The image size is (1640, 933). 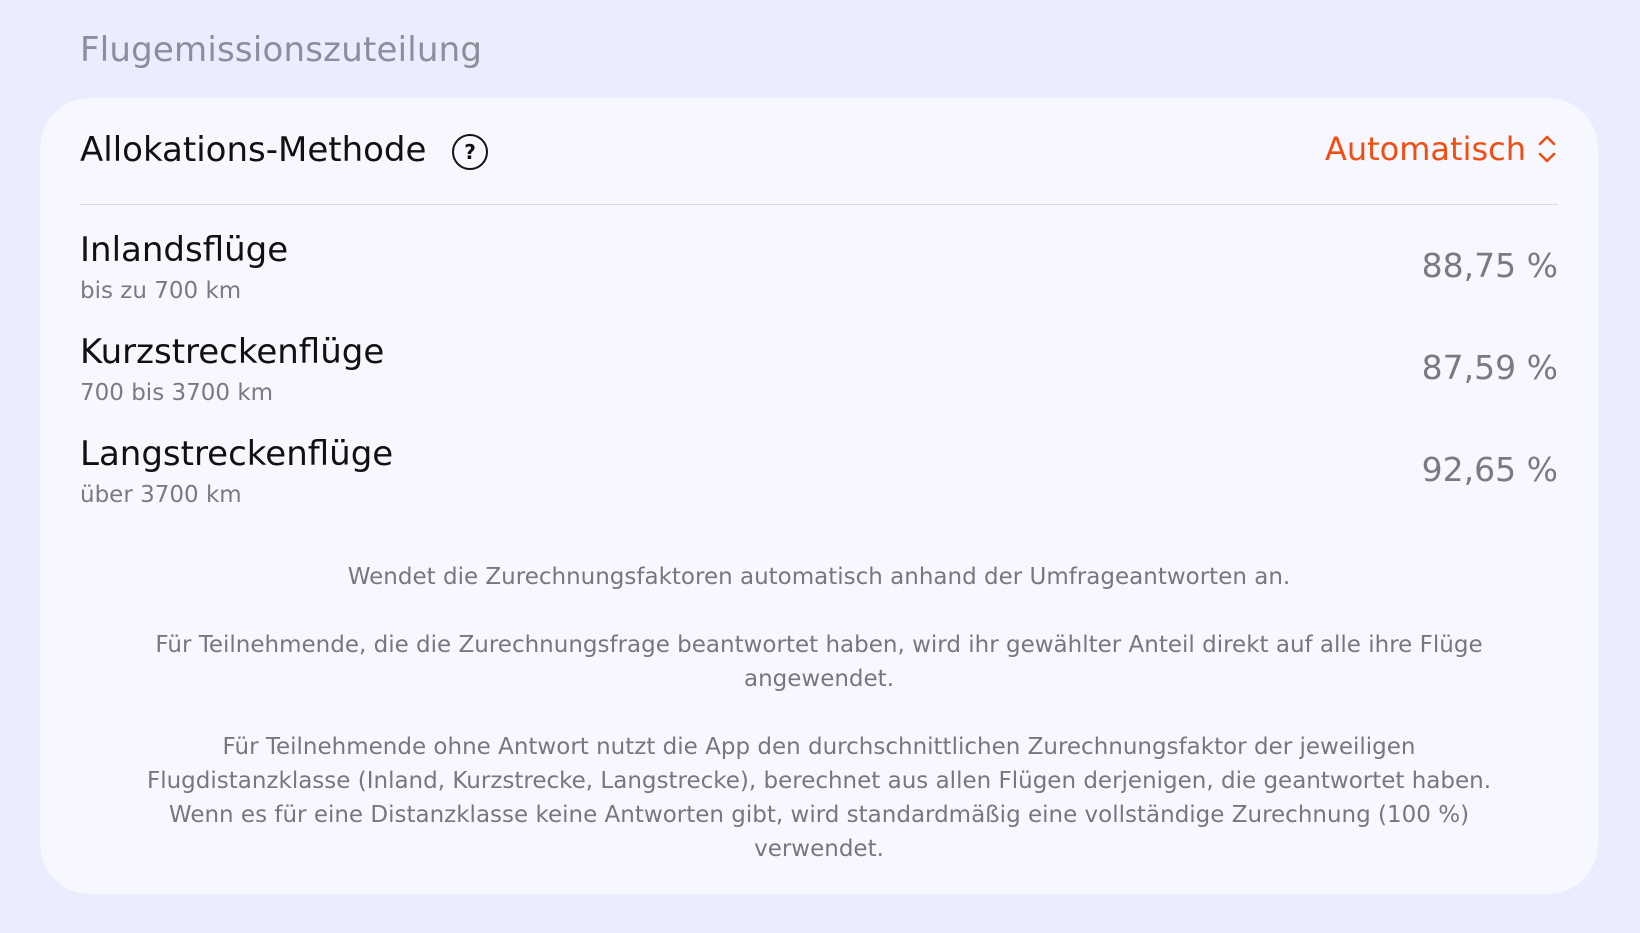 What do you see at coordinates (161, 291) in the screenshot?
I see `flight-class-distance: bis zu 700 km` at bounding box center [161, 291].